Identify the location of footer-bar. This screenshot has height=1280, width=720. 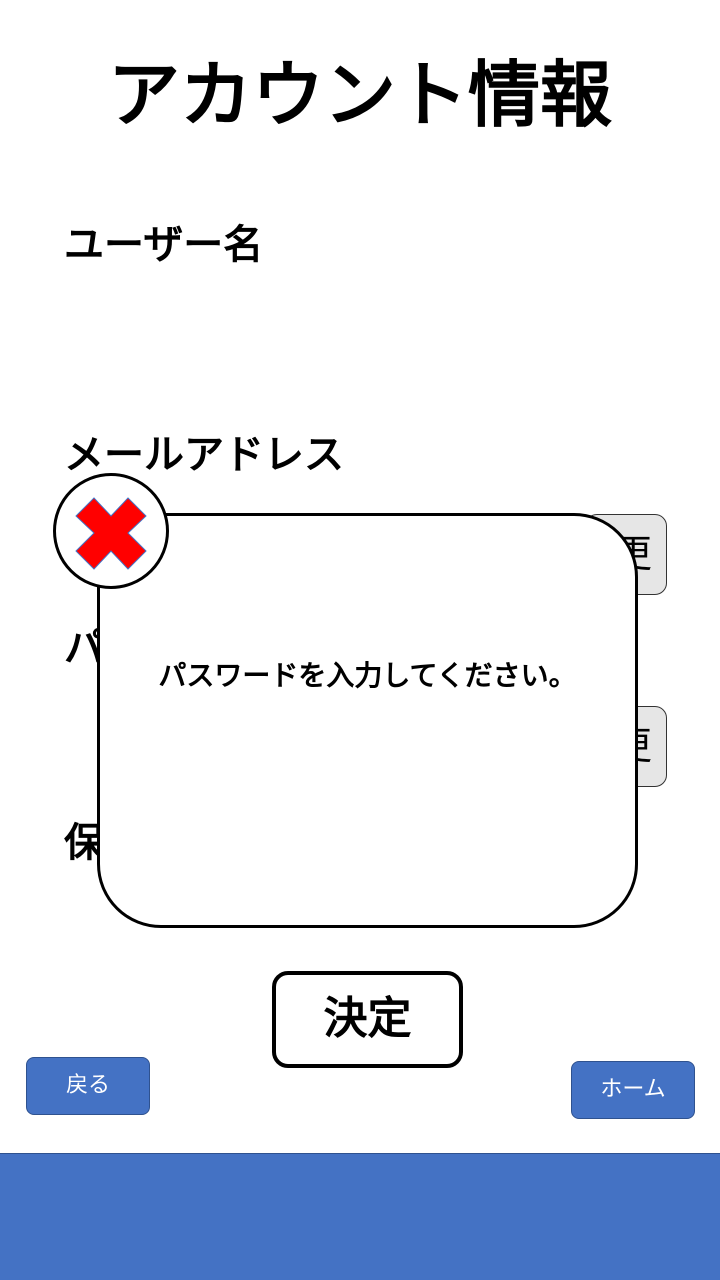
(360, 1216).